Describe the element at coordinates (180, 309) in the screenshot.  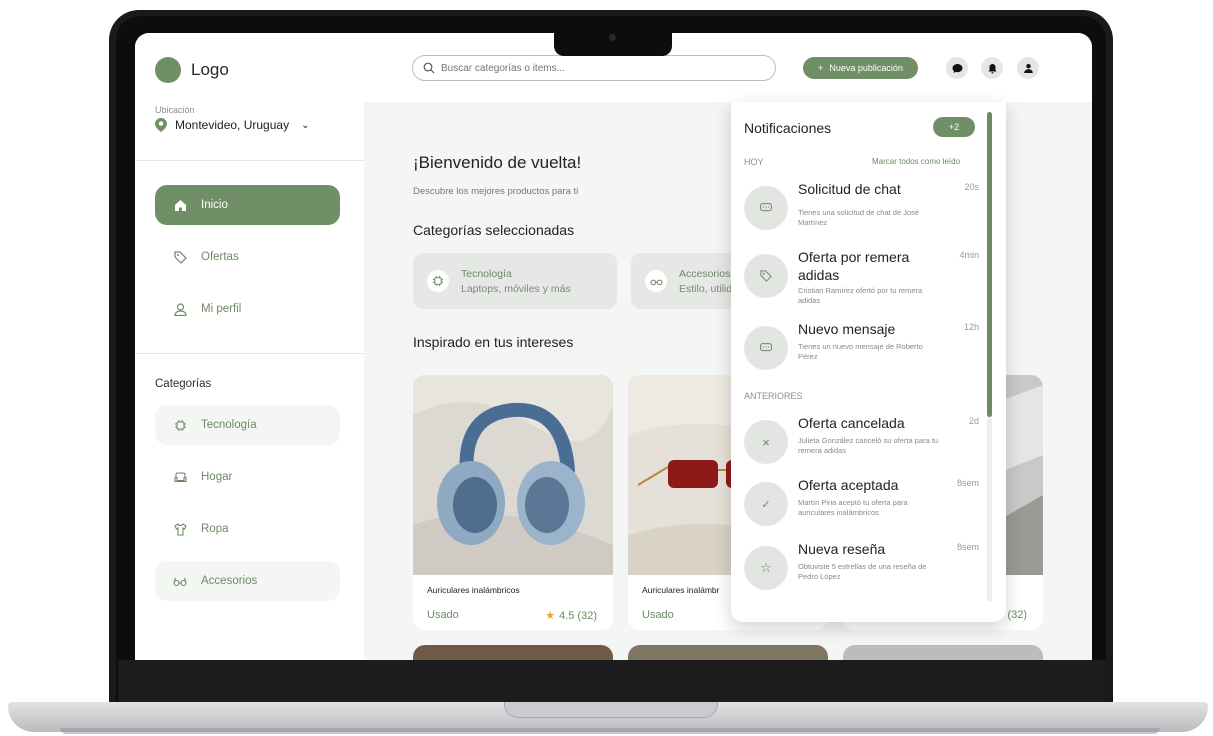
I see `user-icon` at that location.